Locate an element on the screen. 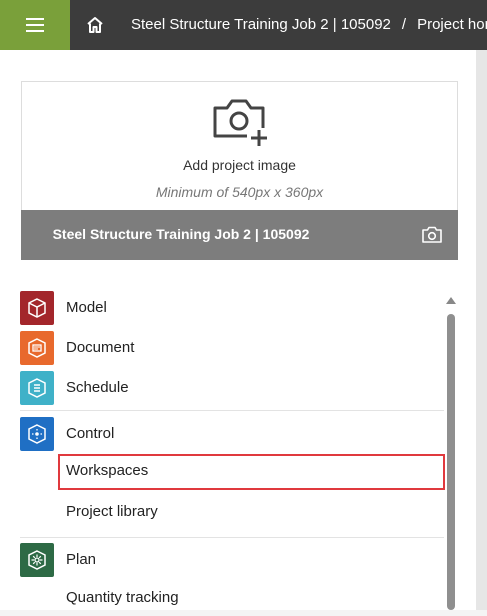 The image size is (487, 616). schedule-icon is located at coordinates (37, 388).